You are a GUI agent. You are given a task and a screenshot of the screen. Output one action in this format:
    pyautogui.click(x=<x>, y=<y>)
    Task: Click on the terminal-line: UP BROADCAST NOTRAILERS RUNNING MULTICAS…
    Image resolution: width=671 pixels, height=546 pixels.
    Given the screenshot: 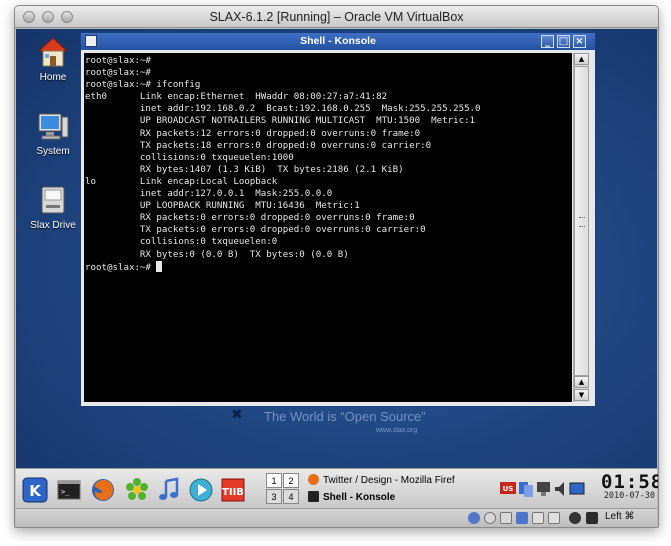 What is the action you would take?
    pyautogui.click(x=280, y=121)
    